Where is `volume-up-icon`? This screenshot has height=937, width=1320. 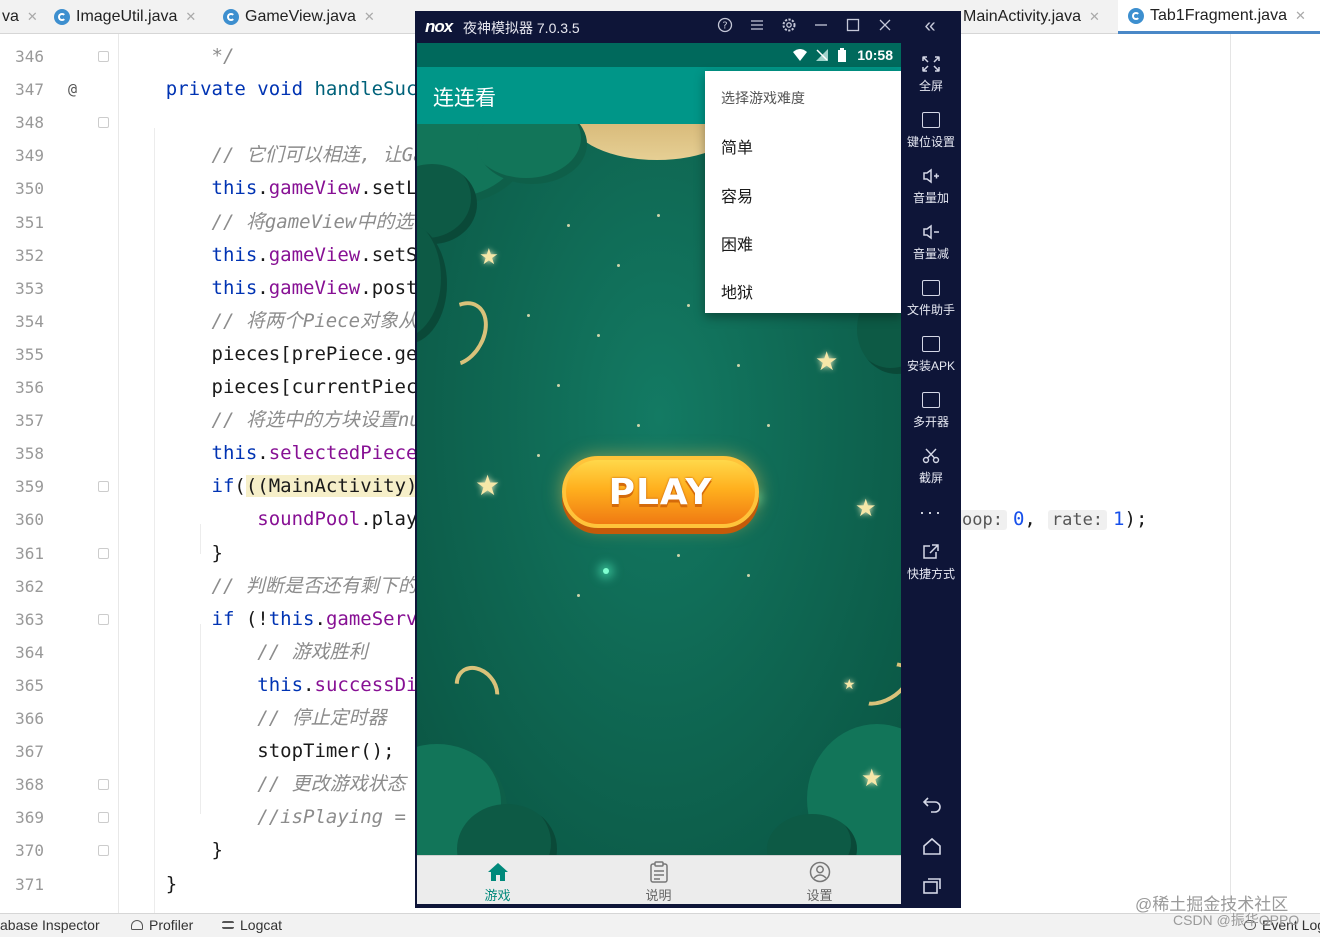
volume-up-icon is located at coordinates (931, 176).